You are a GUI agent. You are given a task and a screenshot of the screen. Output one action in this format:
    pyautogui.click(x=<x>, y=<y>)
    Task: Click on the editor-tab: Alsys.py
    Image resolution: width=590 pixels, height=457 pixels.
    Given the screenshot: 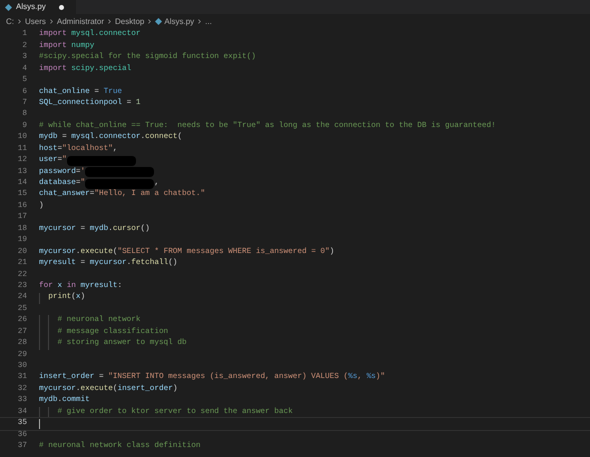 What is the action you would take?
    pyautogui.click(x=38, y=7)
    